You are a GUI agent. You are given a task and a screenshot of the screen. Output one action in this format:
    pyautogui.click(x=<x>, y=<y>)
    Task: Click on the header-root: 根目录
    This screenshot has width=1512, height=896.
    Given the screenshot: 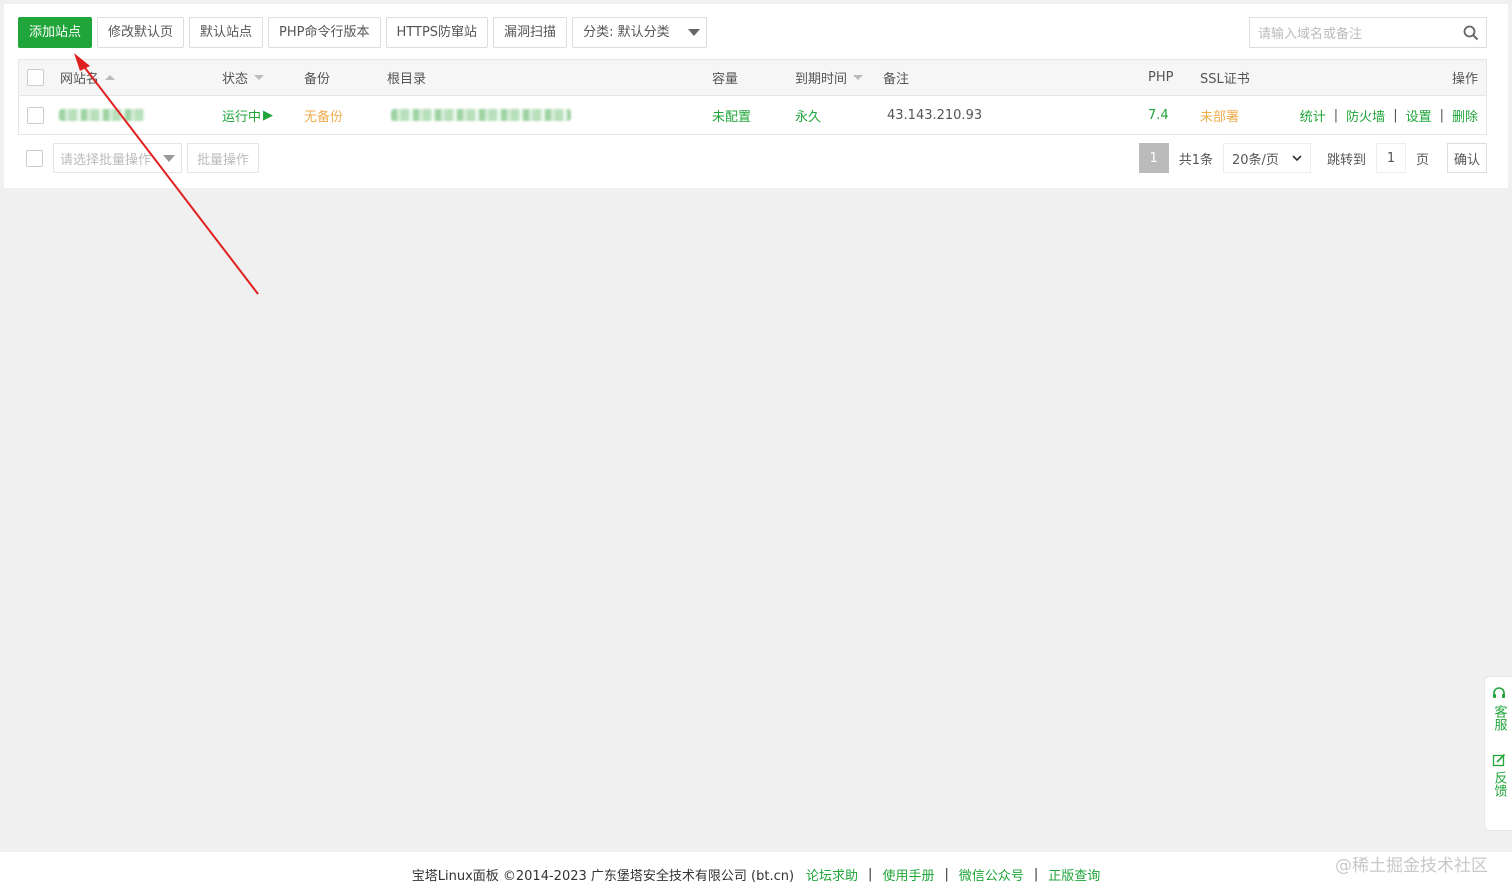 What is the action you would take?
    pyautogui.click(x=407, y=79)
    